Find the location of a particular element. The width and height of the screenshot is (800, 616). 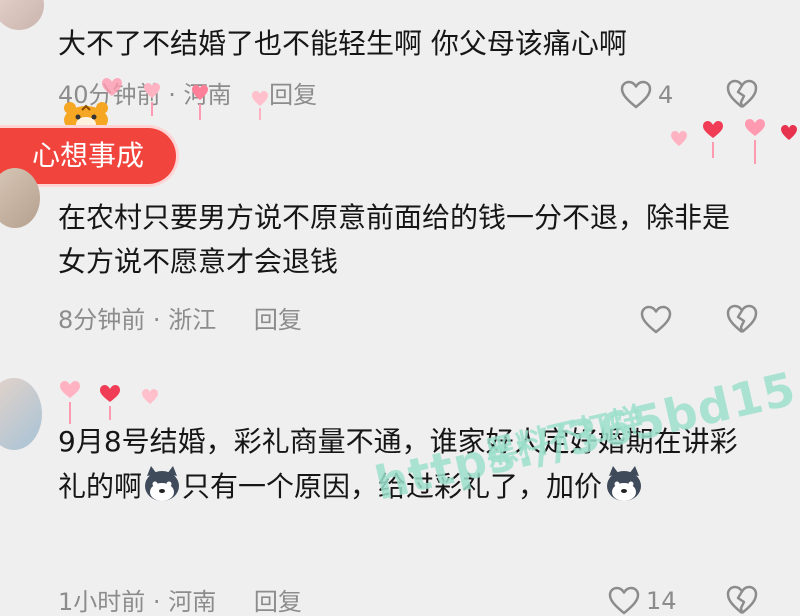

comment-time: 1小时前 is located at coordinates (102, 602).